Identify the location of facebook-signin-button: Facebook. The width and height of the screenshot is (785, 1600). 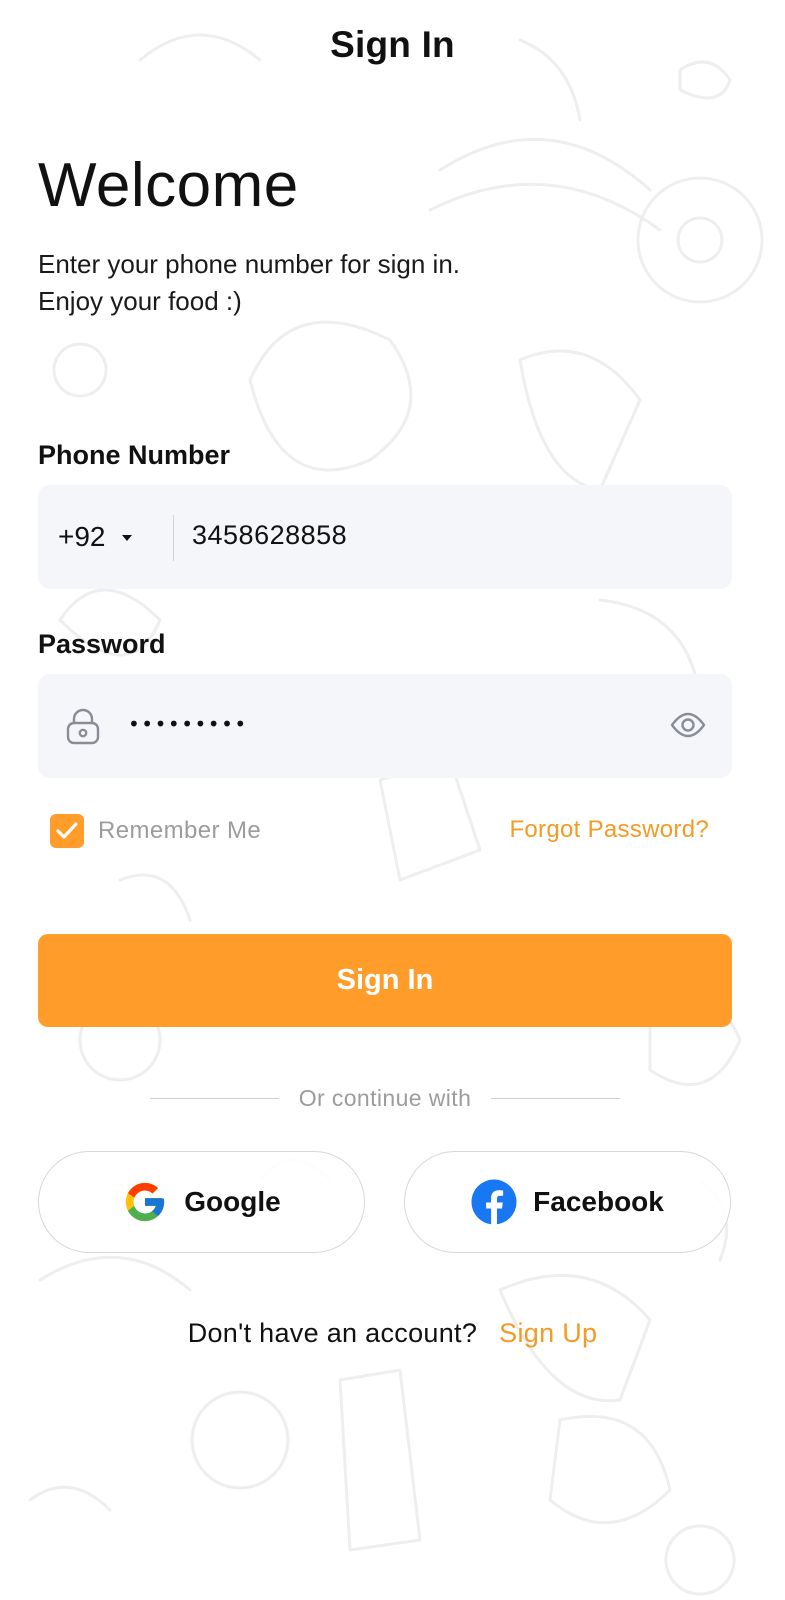
(567, 1202).